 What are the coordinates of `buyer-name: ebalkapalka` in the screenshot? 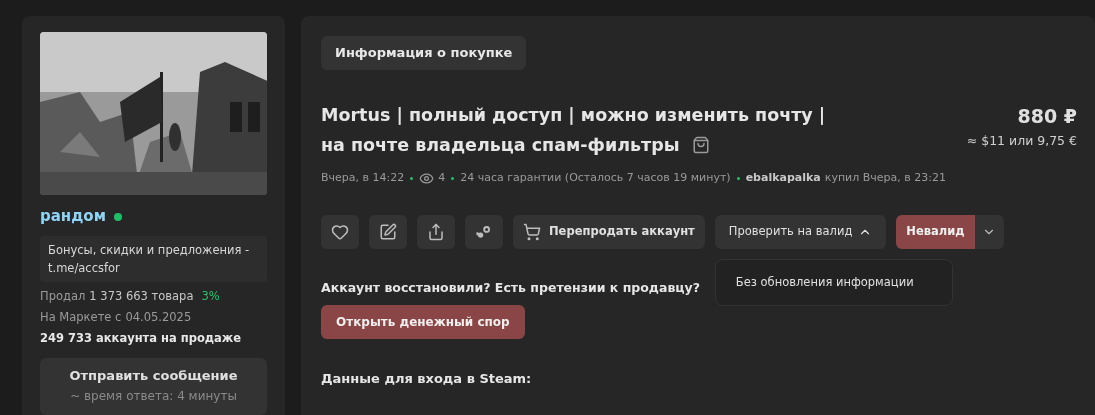 It's located at (783, 178).